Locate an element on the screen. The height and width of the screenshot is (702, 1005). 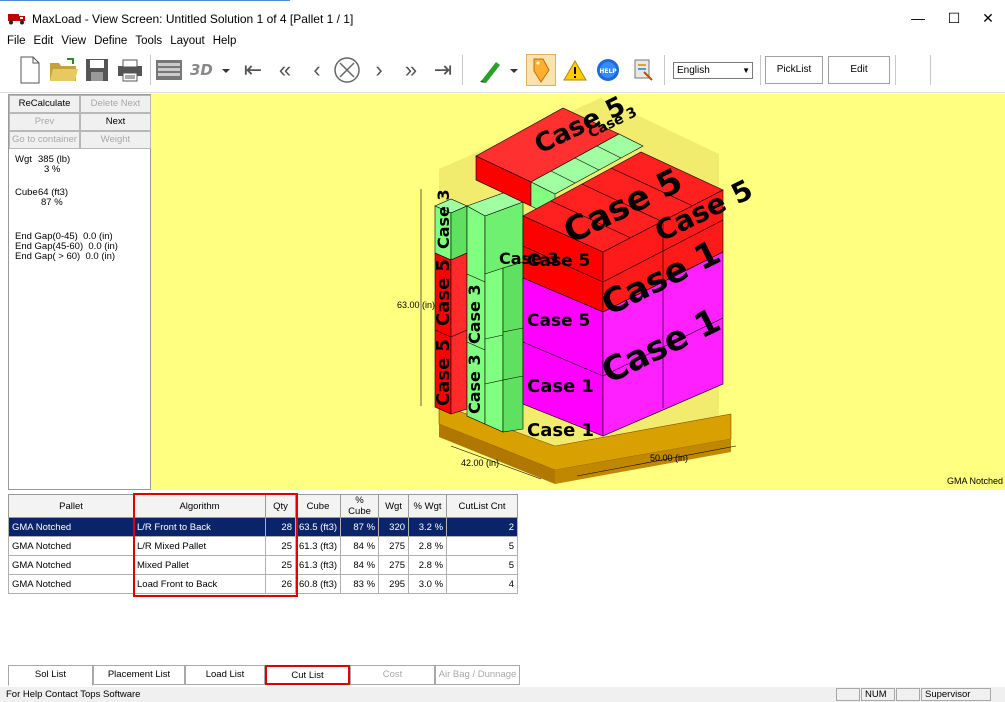
tab-sol-list: Sol List is located at coordinates (50, 675).